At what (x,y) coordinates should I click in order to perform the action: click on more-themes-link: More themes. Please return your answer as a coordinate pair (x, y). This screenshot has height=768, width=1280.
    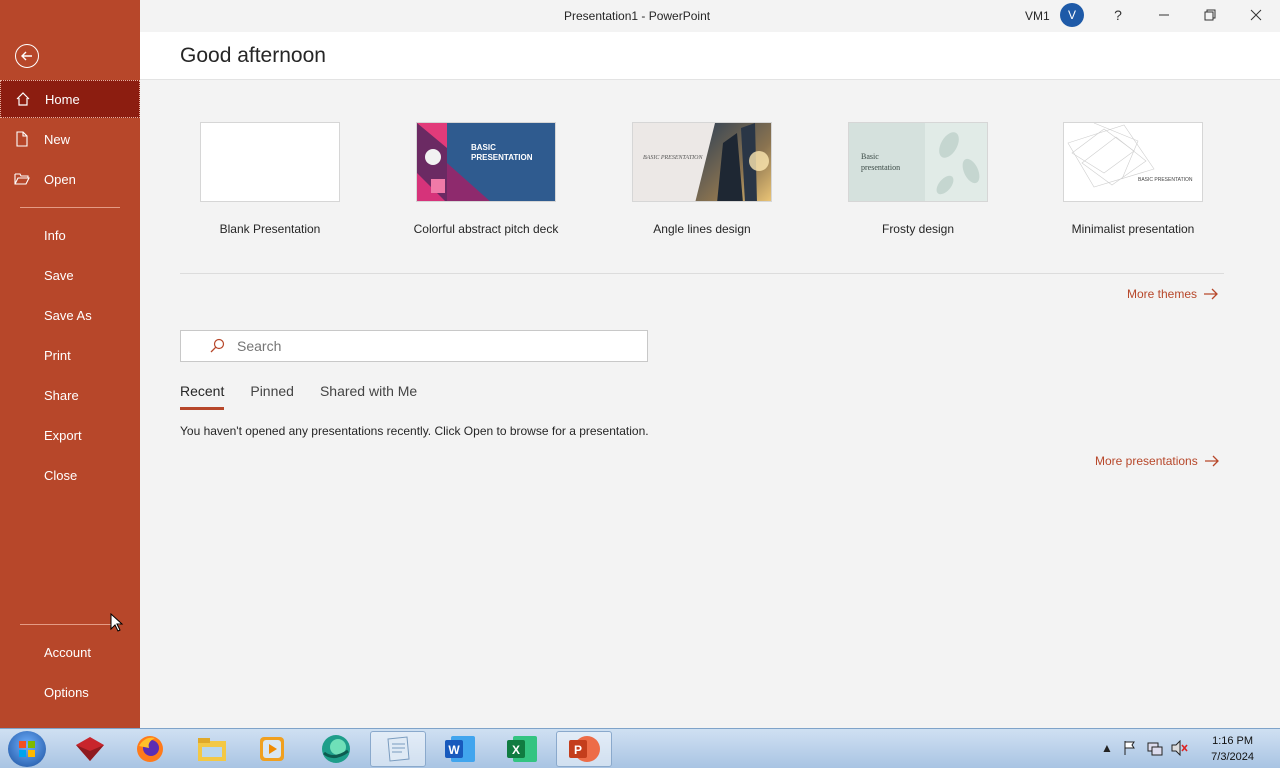
    Looking at the image, I should click on (1173, 294).